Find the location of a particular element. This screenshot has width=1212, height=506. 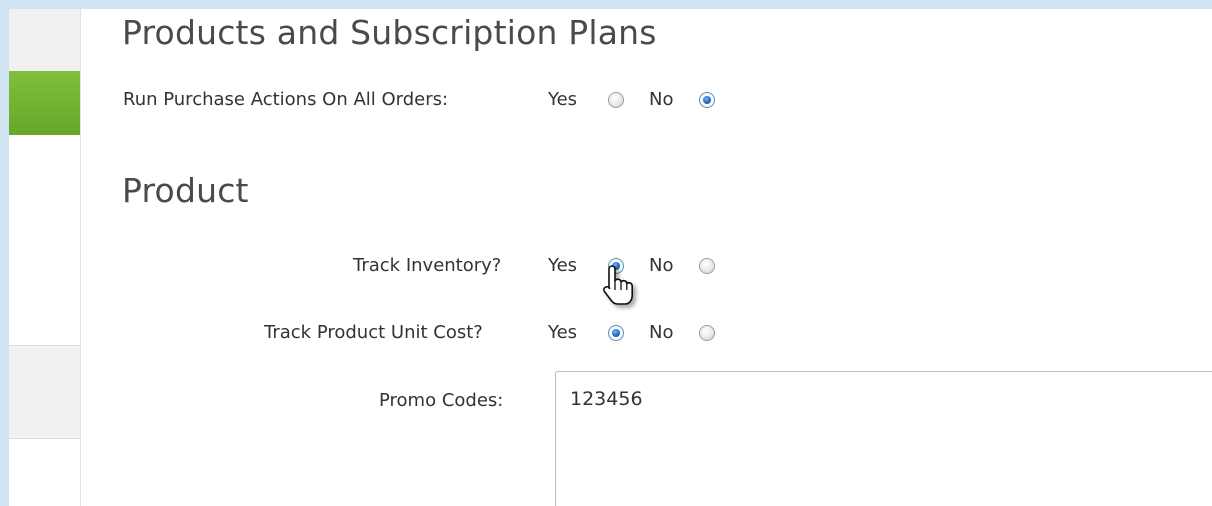

sidebar is located at coordinates (45, 257).